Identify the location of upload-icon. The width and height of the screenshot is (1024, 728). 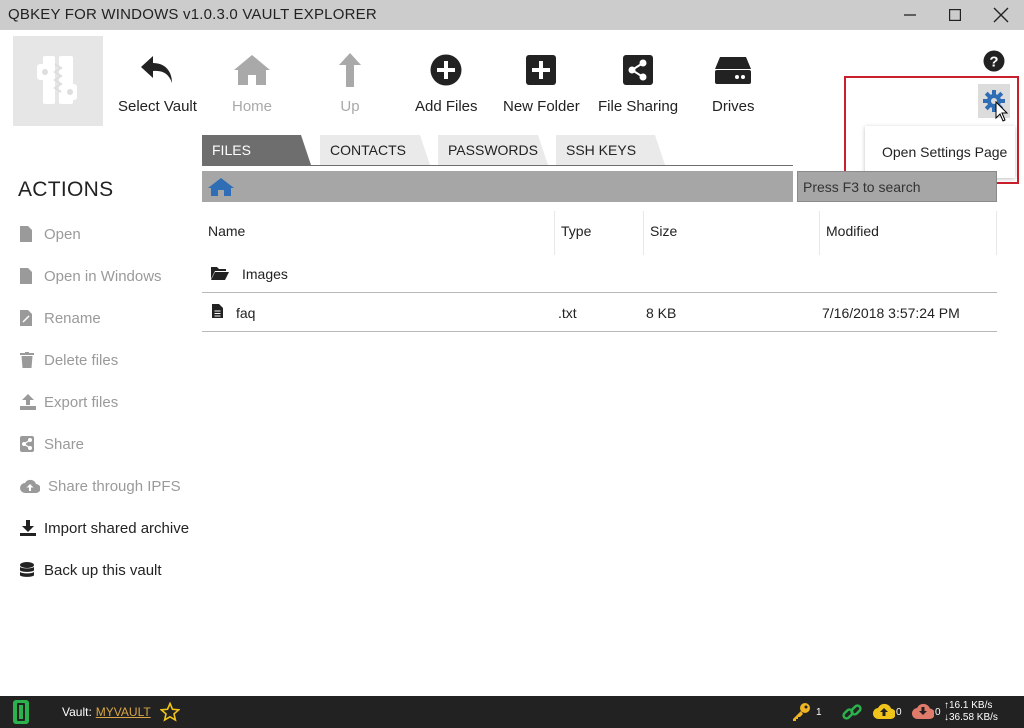
(30, 402).